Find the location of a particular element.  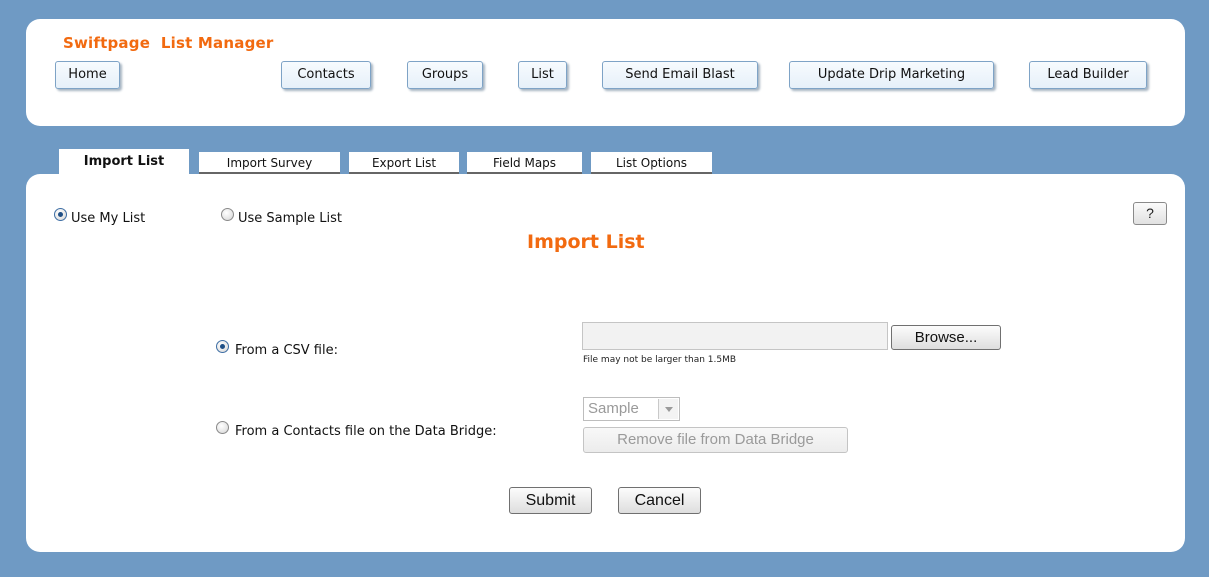

data-bridge-label: From a Contacts file on the Data Bridge: is located at coordinates (366, 431).